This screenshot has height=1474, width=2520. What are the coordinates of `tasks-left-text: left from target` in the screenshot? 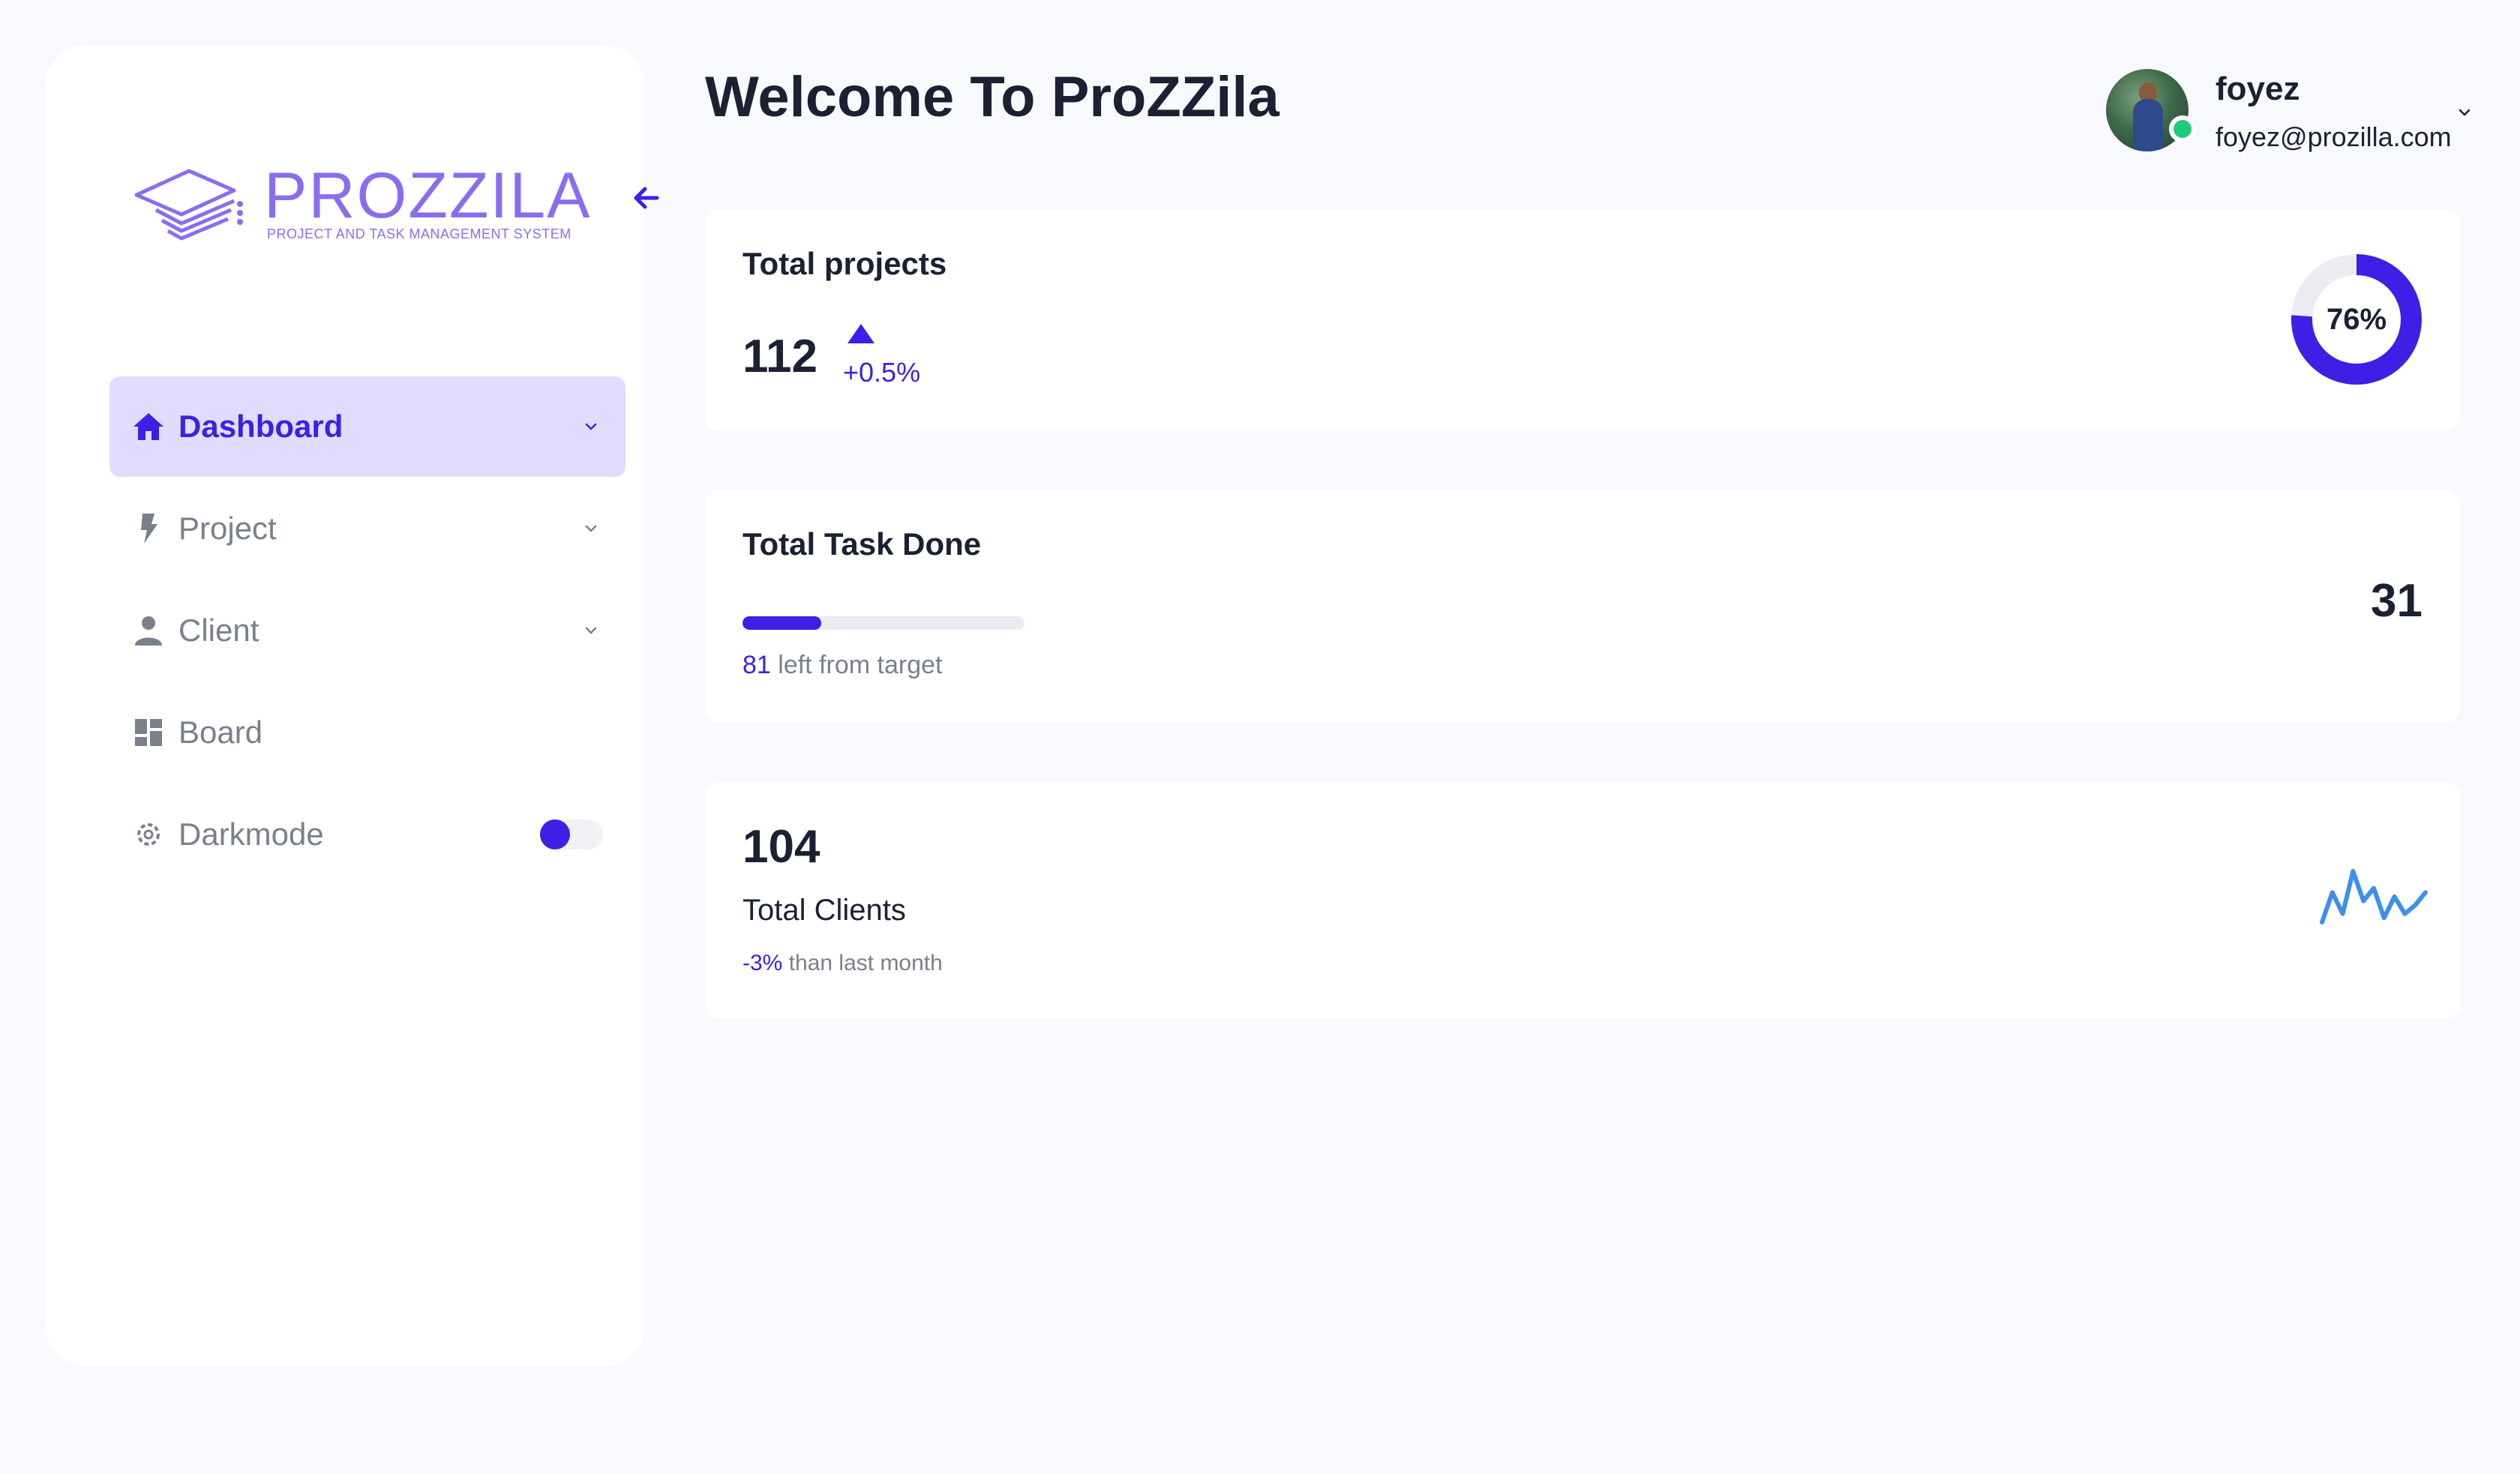 It's located at (856, 665).